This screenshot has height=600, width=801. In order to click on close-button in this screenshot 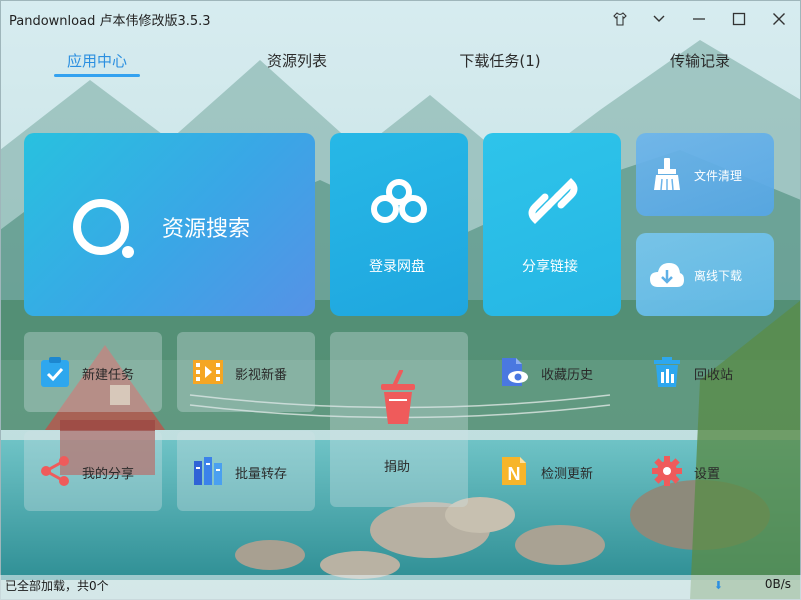, I will do `click(779, 19)`.